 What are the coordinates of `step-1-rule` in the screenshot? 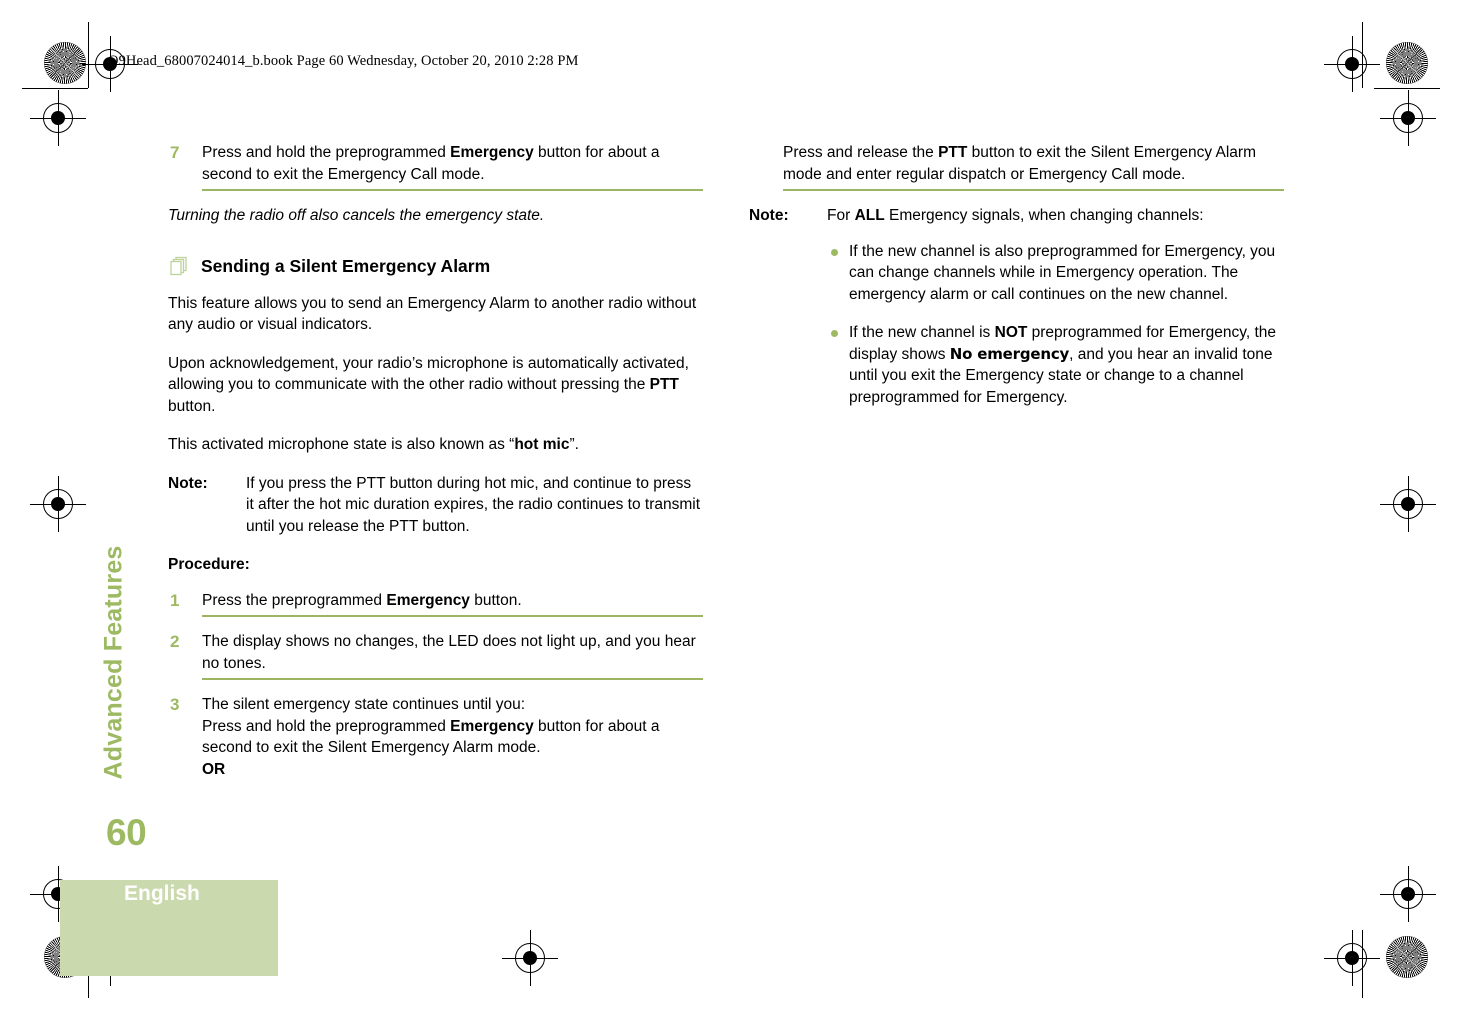 It's located at (452, 616).